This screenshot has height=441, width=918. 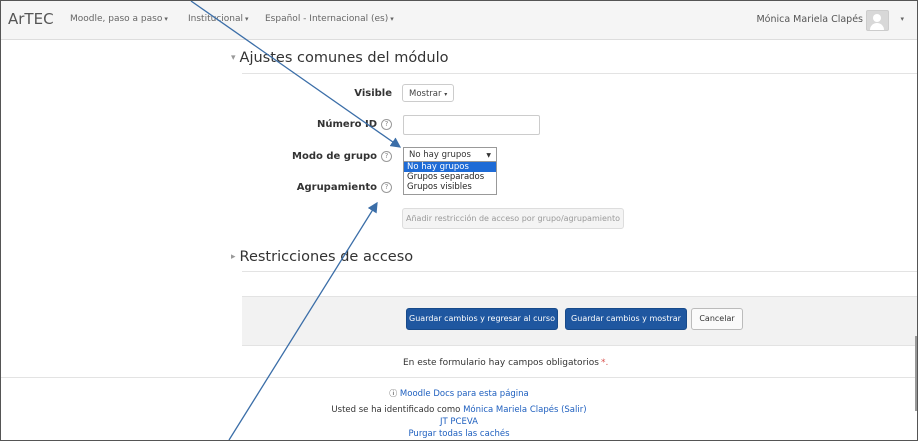 What do you see at coordinates (296, 74) in the screenshot?
I see `annotation-arrow-groupmode` at bounding box center [296, 74].